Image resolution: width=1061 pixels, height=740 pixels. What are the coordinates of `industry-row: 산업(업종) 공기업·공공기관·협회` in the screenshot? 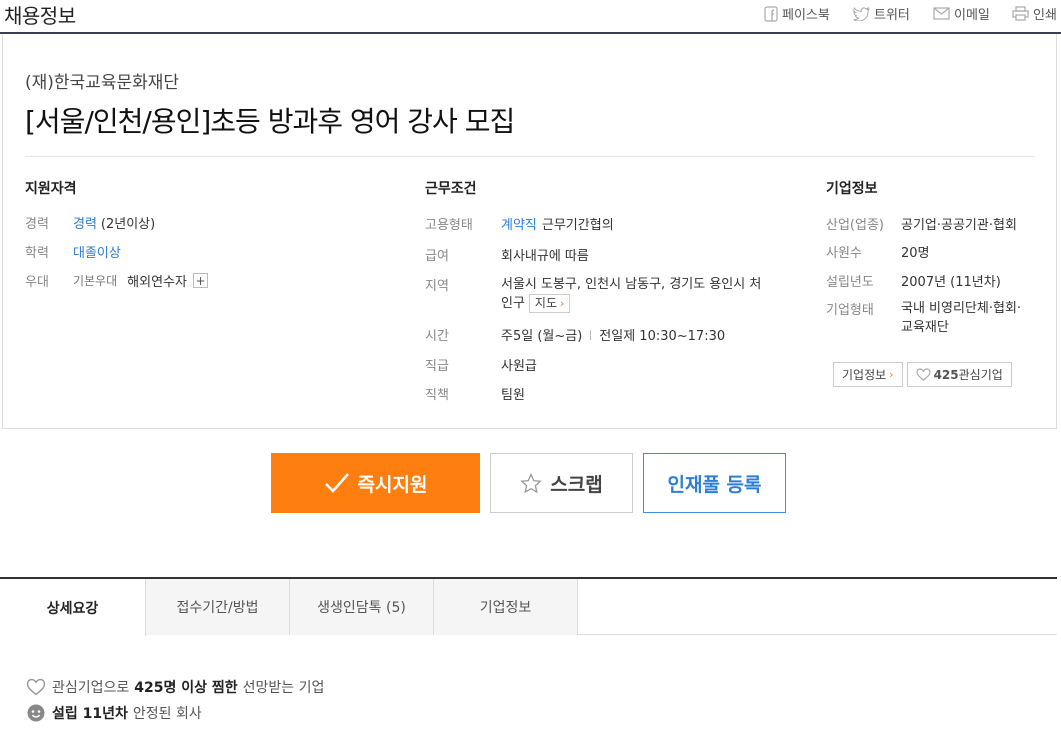 It's located at (921, 223).